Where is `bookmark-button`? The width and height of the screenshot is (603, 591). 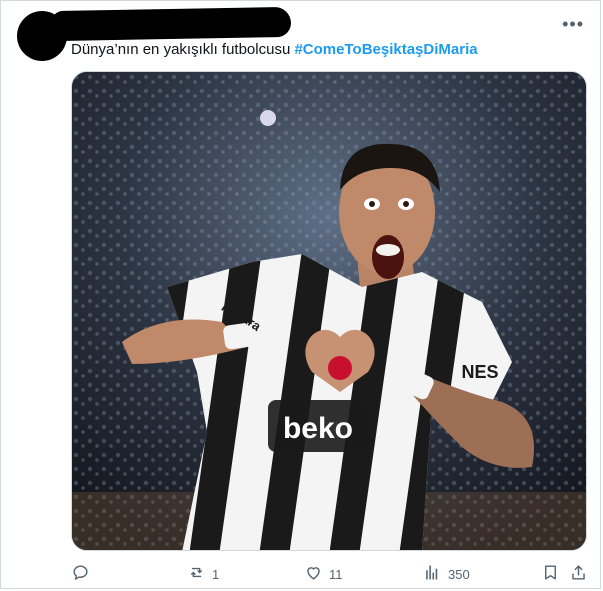
bookmark-button is located at coordinates (550, 574).